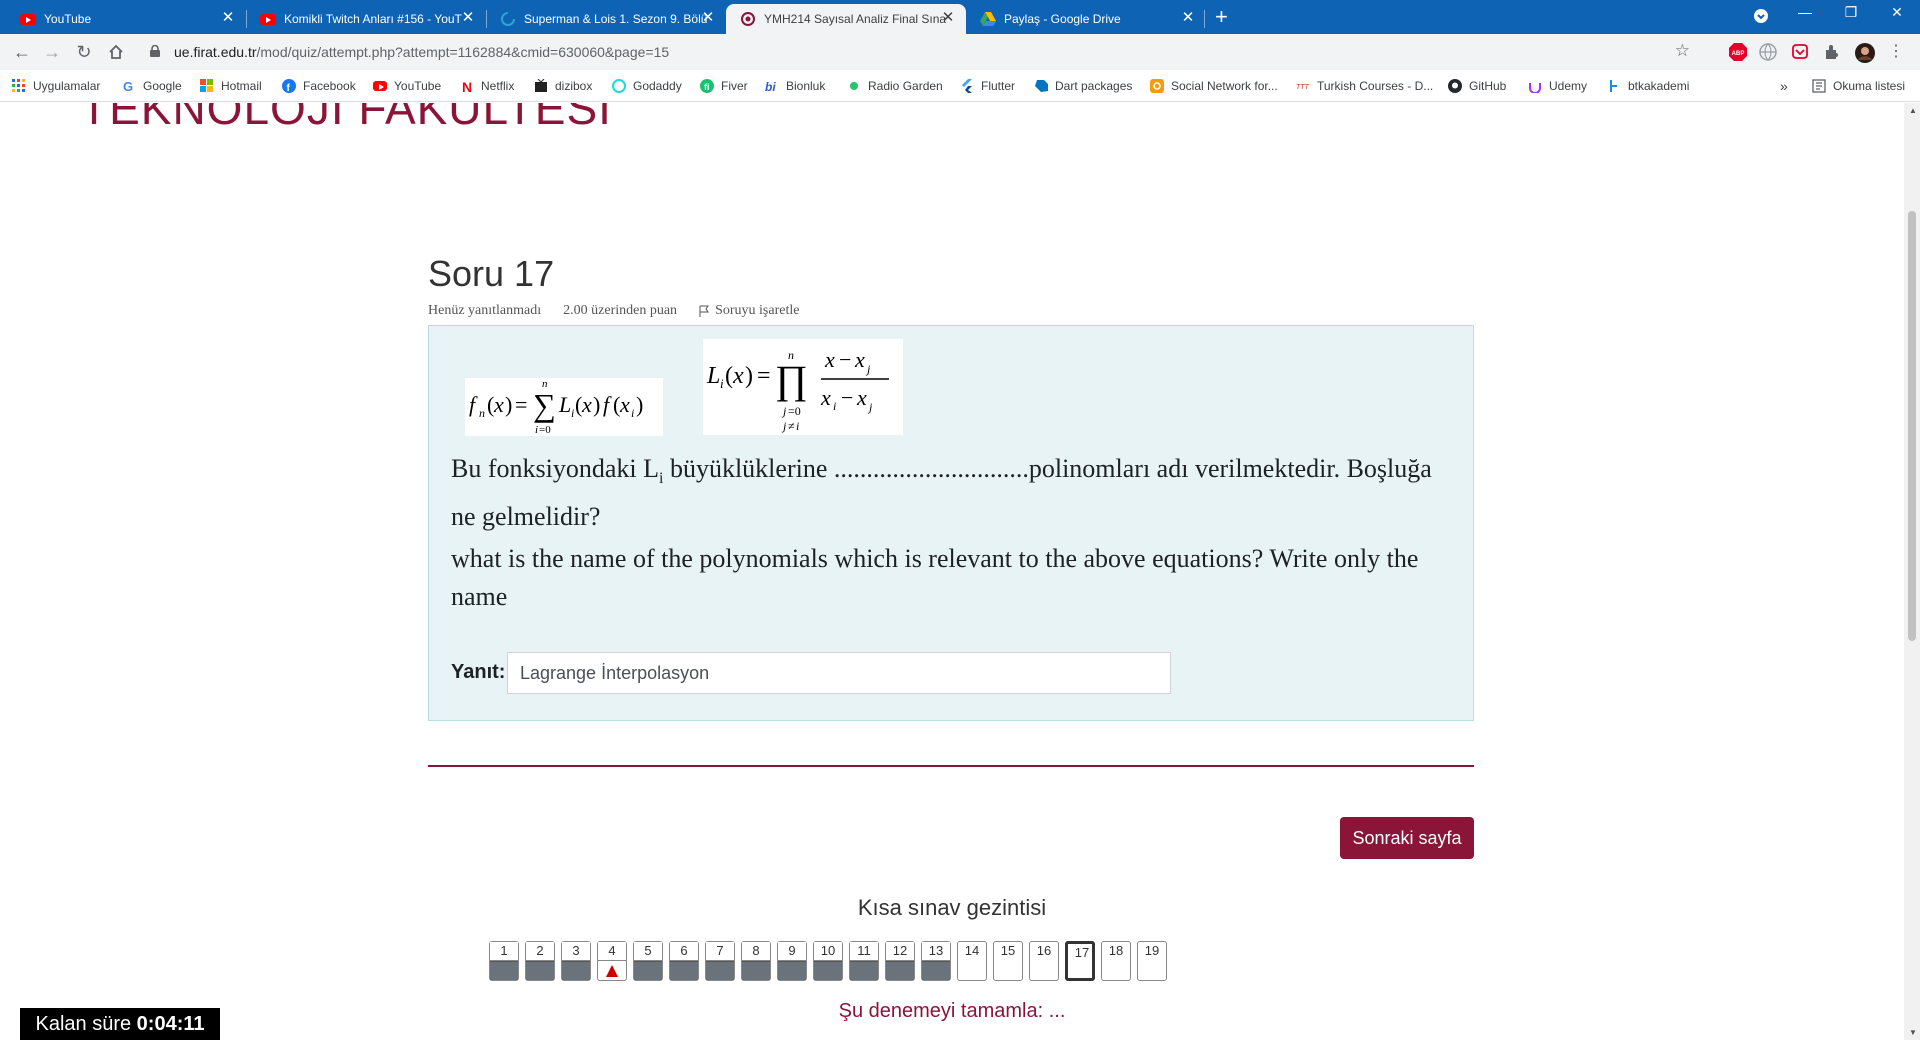 The width and height of the screenshot is (1920, 1040). I want to click on quiz-nav-button: 14, so click(972, 961).